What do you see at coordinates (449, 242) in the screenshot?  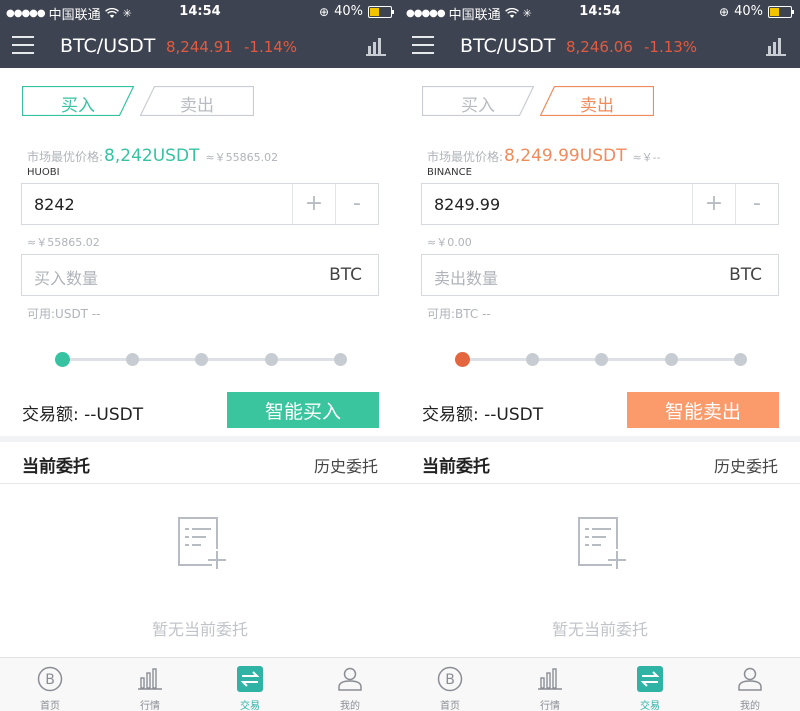 I see `price-cny-equivalent: ≈￥0.00` at bounding box center [449, 242].